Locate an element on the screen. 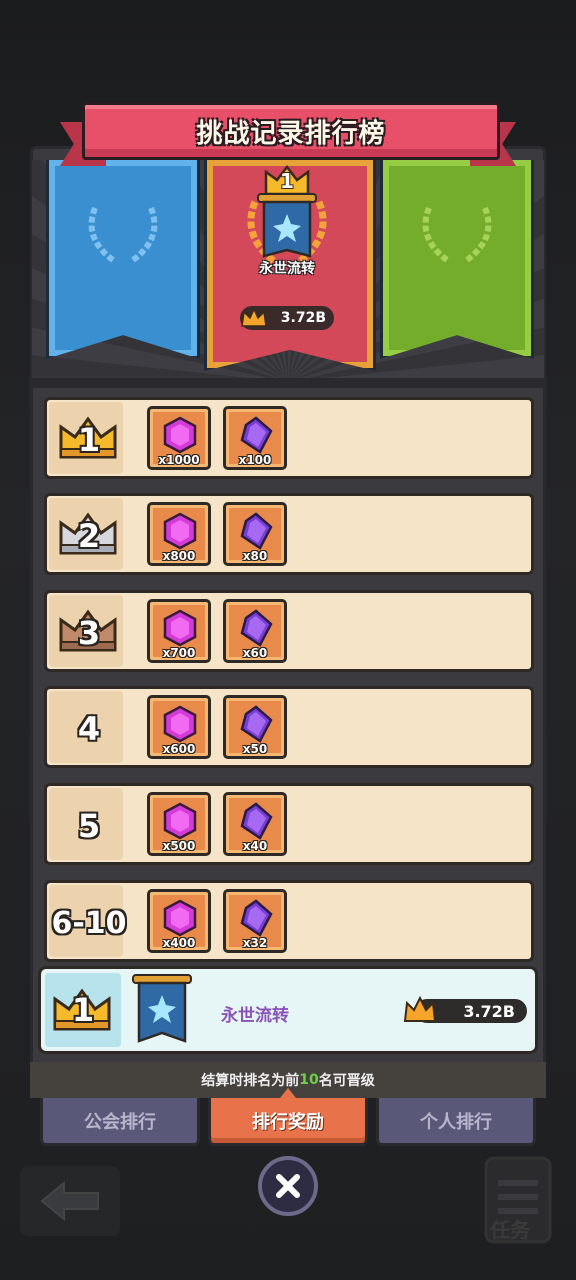 Image resolution: width=576 pixels, height=1280 pixels. task-label: 任务 is located at coordinates (510, 1230).